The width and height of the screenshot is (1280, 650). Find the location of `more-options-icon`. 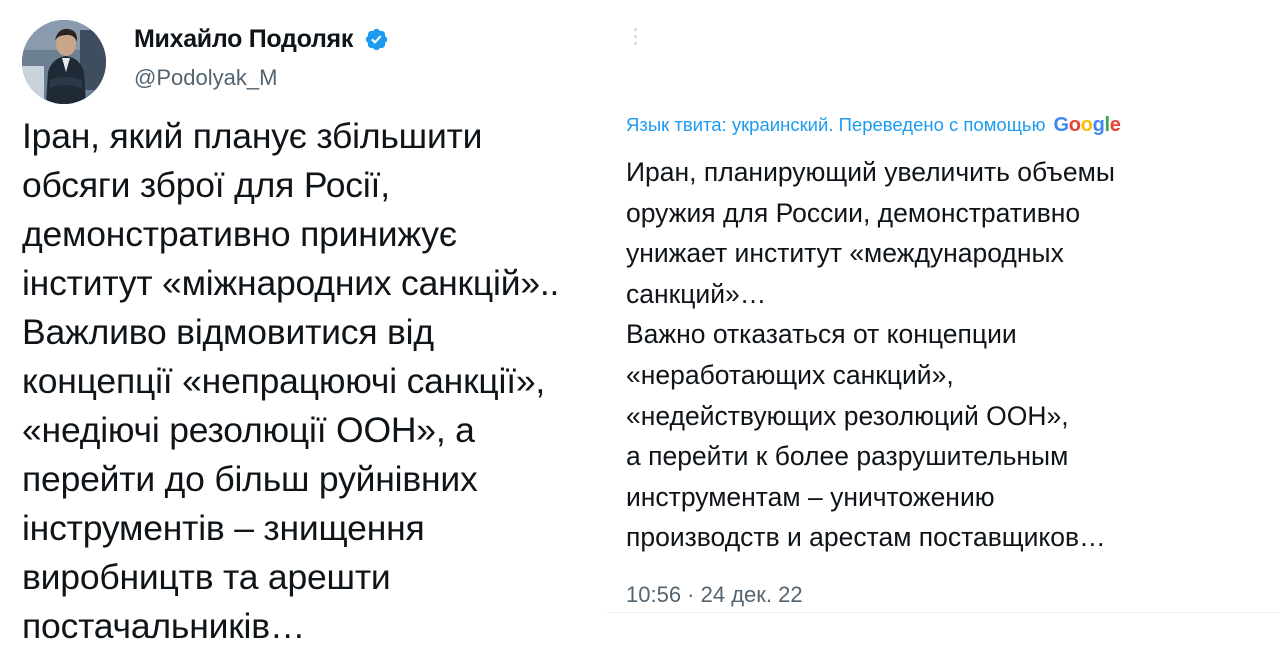

more-options-icon is located at coordinates (635, 39).